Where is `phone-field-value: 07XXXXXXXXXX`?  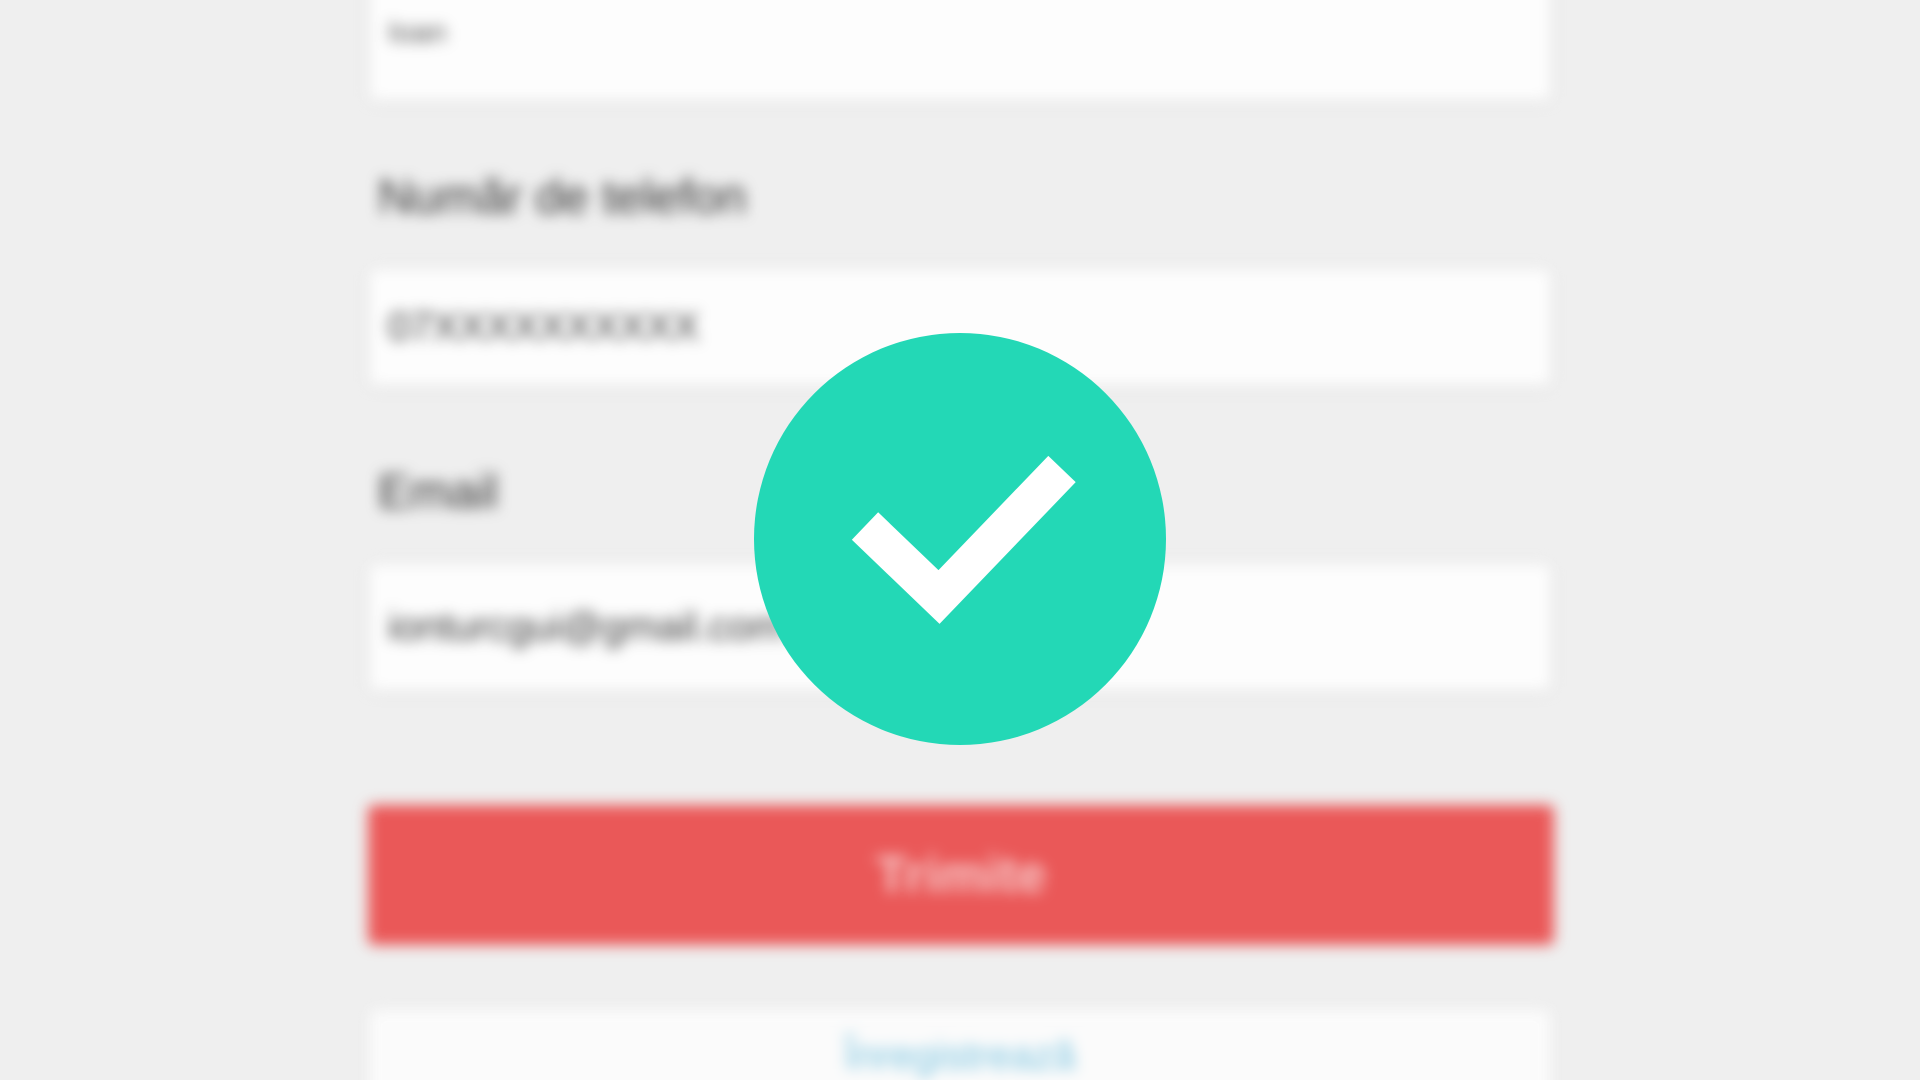 phone-field-value: 07XXXXXXXXXX is located at coordinates (544, 327).